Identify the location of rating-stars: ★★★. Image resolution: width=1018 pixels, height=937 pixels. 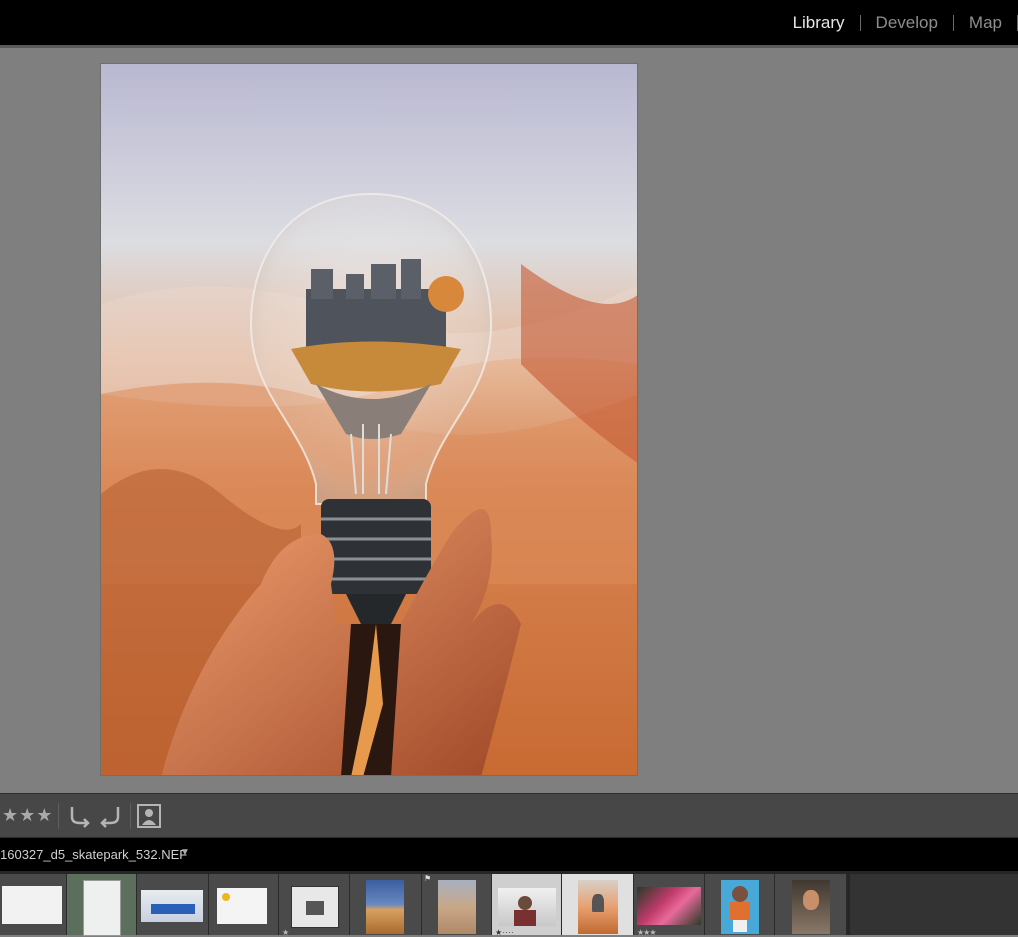
(27, 815).